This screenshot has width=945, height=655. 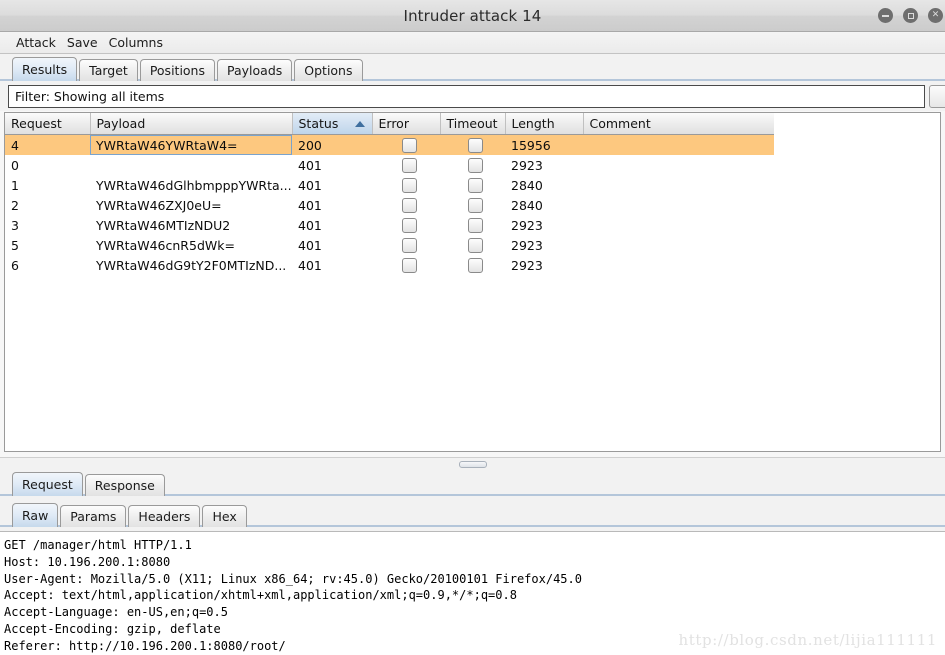 I want to click on tab-target: Target, so click(x=108, y=70).